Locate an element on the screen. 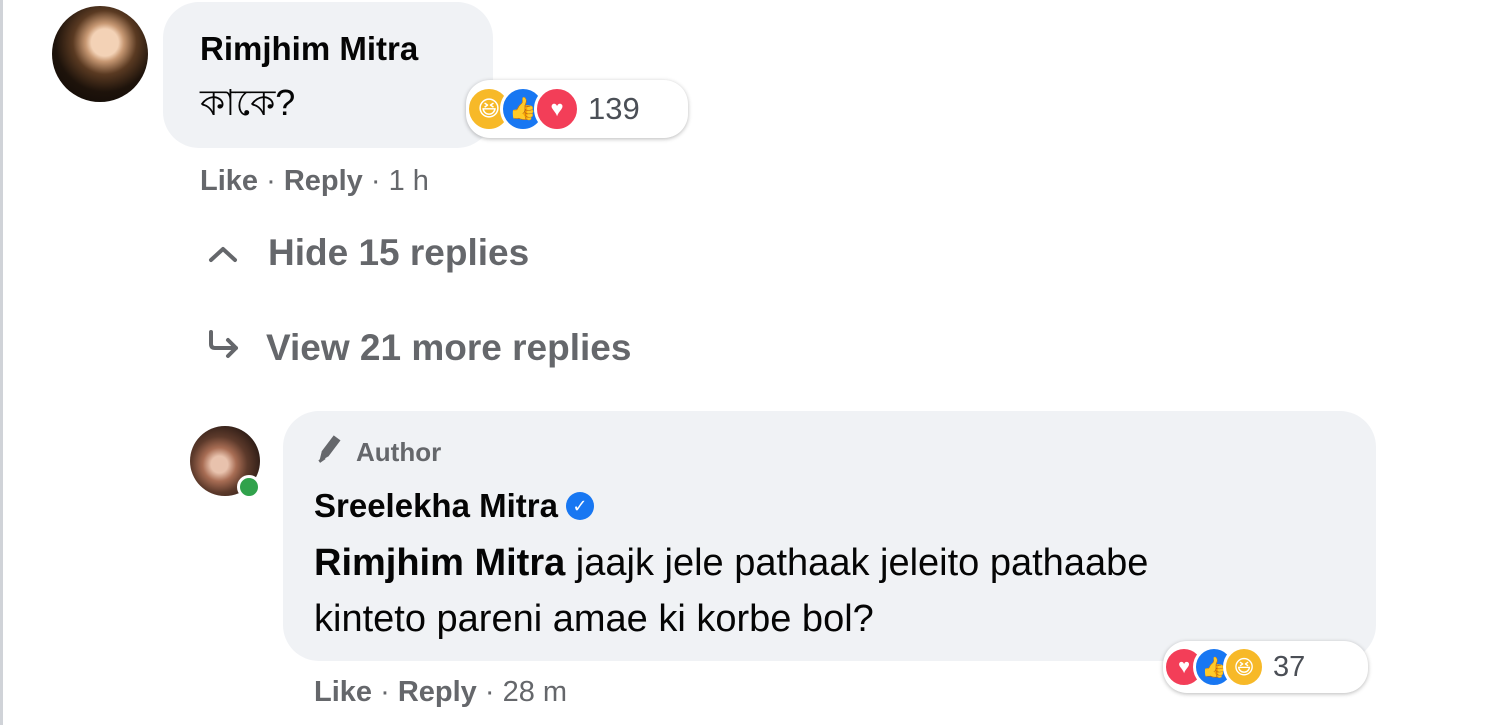 This screenshot has height=725, width=1485. chevron-up-icon is located at coordinates (228, 253).